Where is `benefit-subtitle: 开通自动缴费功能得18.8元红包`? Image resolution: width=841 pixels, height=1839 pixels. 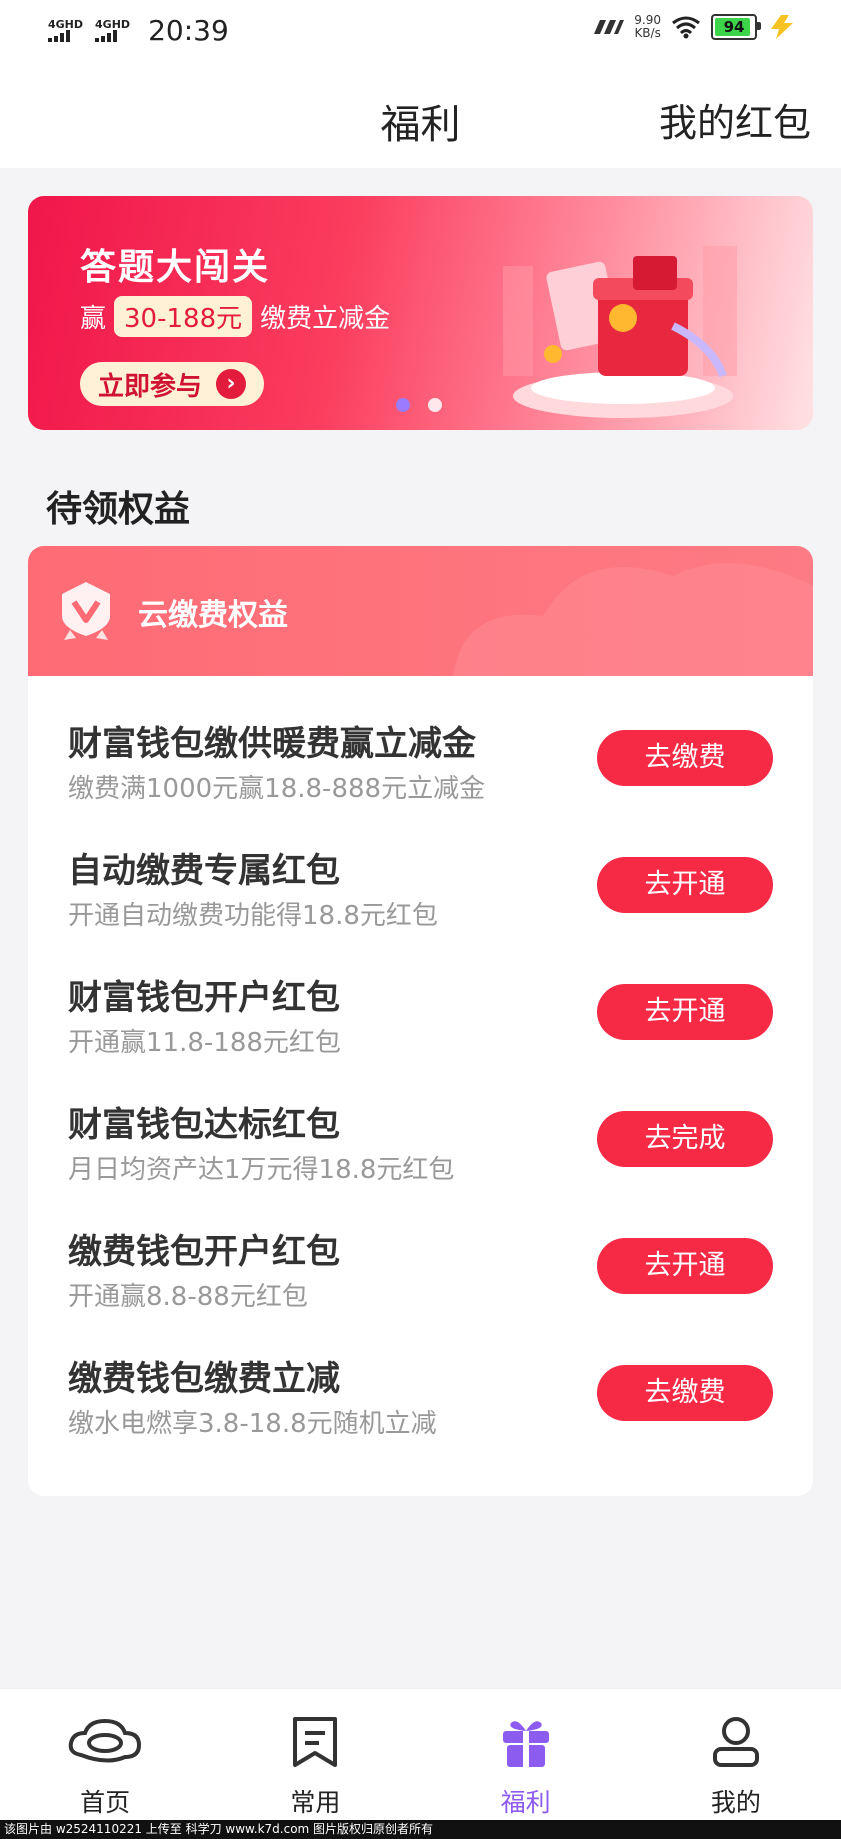 benefit-subtitle: 开通自动缴费功能得18.8元红包 is located at coordinates (253, 916).